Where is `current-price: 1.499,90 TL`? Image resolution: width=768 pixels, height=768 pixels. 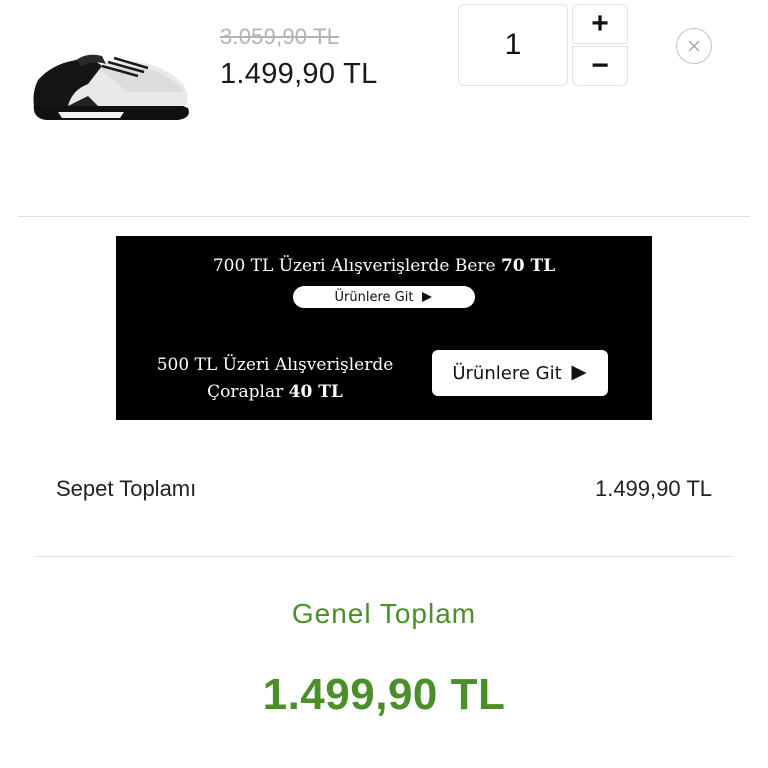
current-price: 1.499,90 TL is located at coordinates (299, 74).